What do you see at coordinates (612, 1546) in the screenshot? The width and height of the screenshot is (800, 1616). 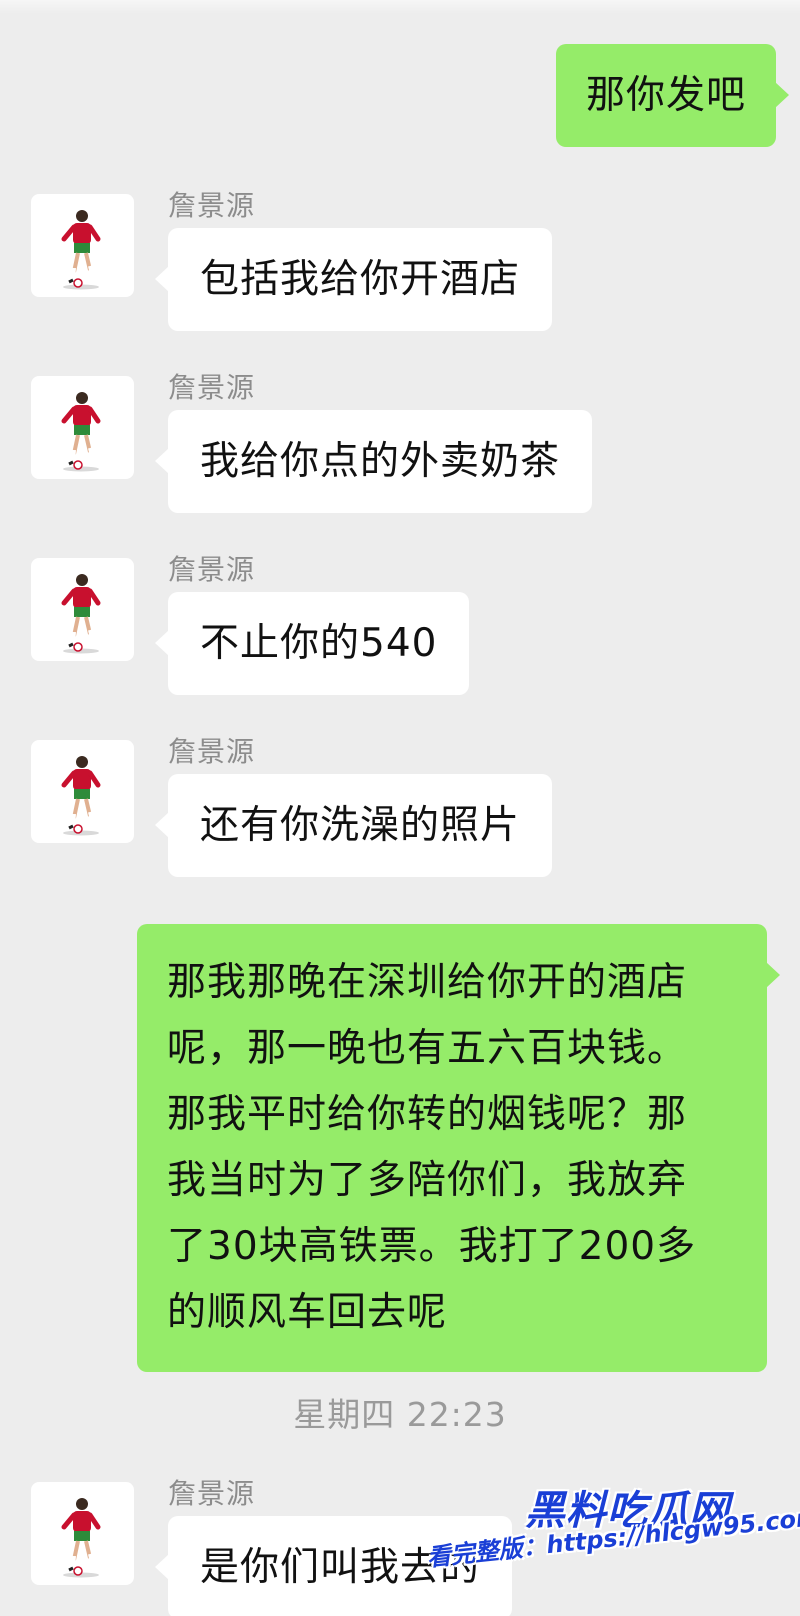 I see `watermark: 黑料吃瓜网 看完整版：https://hlcgw95.com` at bounding box center [612, 1546].